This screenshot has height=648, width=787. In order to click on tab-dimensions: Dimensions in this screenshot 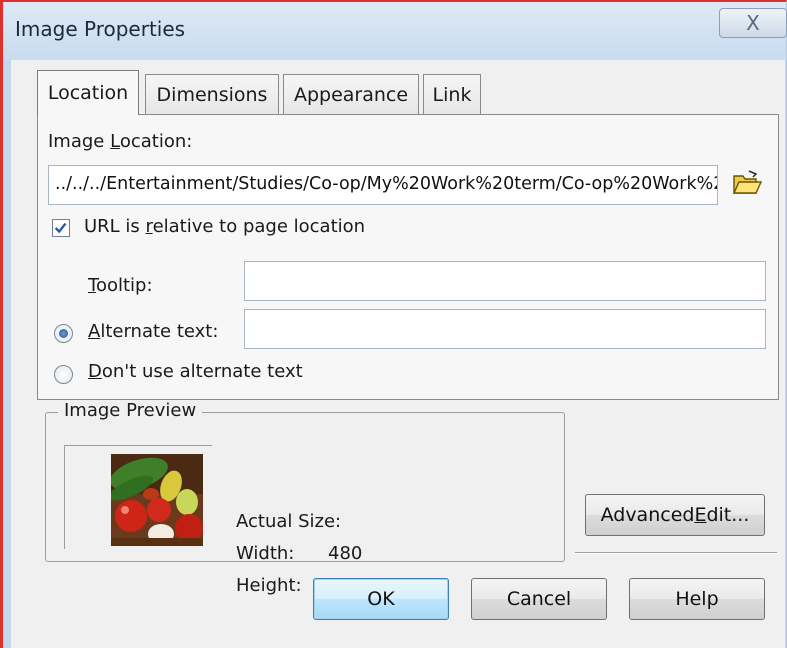, I will do `click(212, 94)`.